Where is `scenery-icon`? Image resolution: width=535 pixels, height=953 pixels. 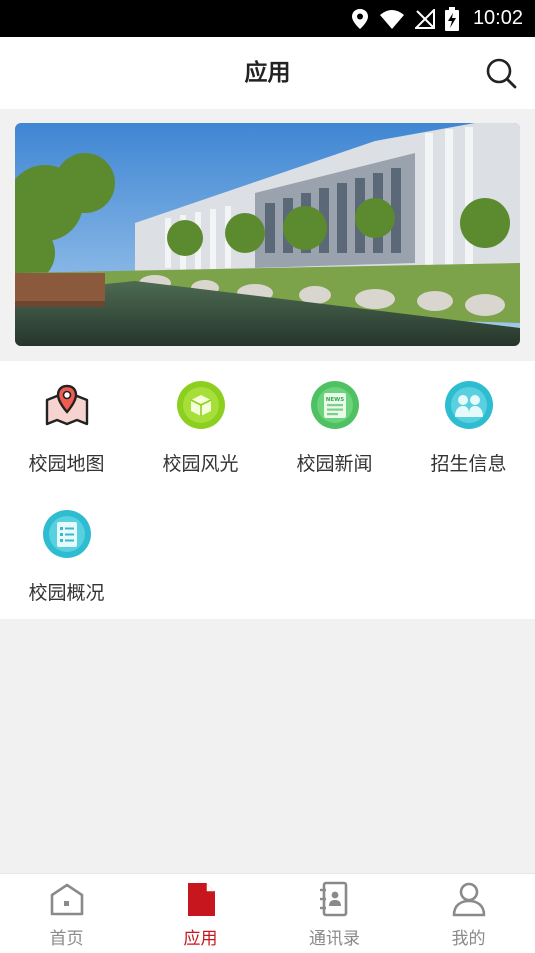 scenery-icon is located at coordinates (201, 405).